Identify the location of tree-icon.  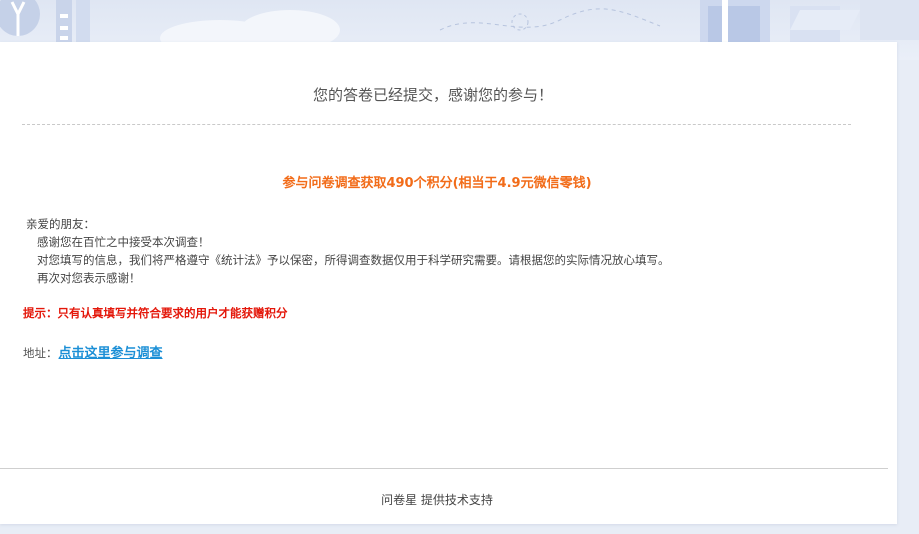
(20, 18).